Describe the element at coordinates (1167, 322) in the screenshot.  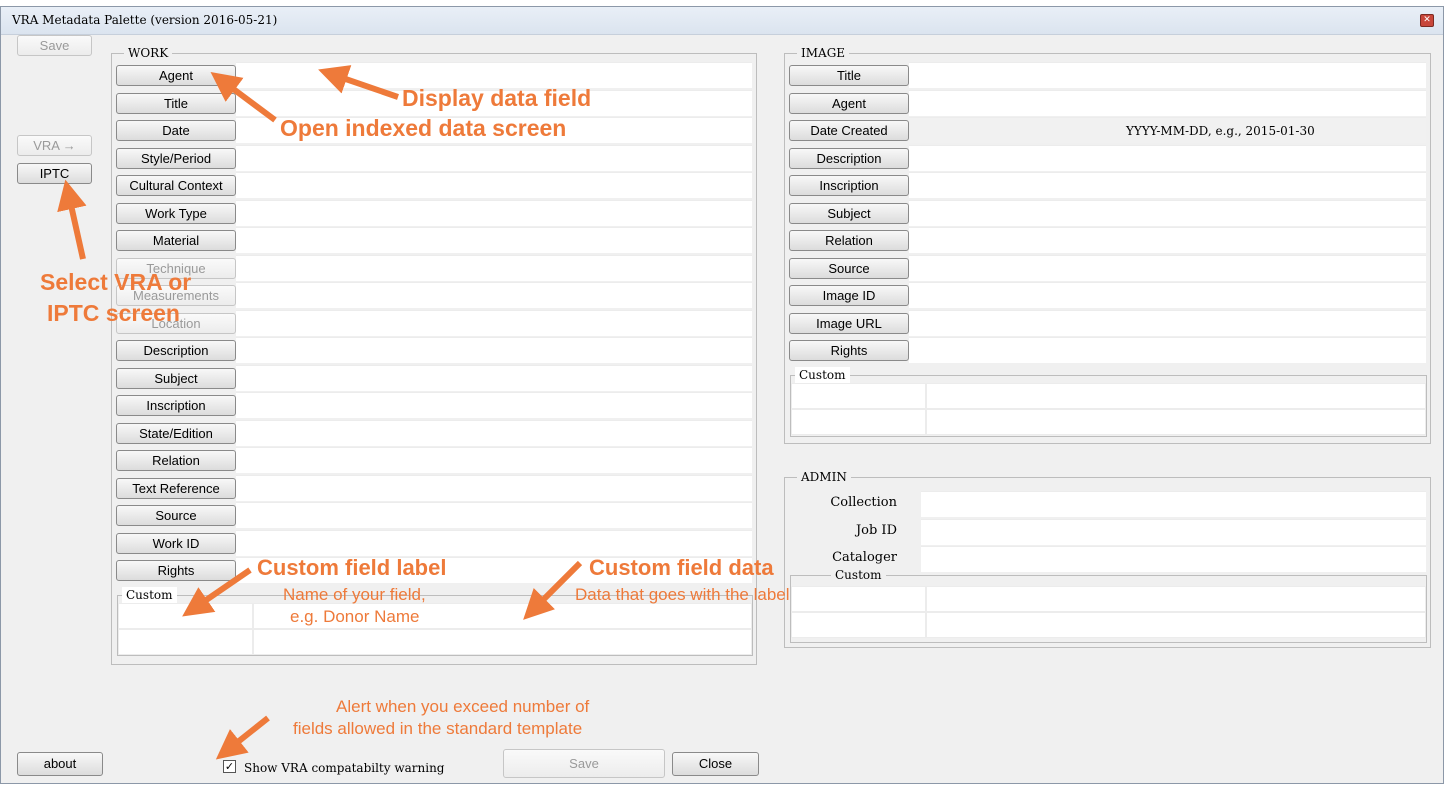
I see `image-field-image-url` at that location.